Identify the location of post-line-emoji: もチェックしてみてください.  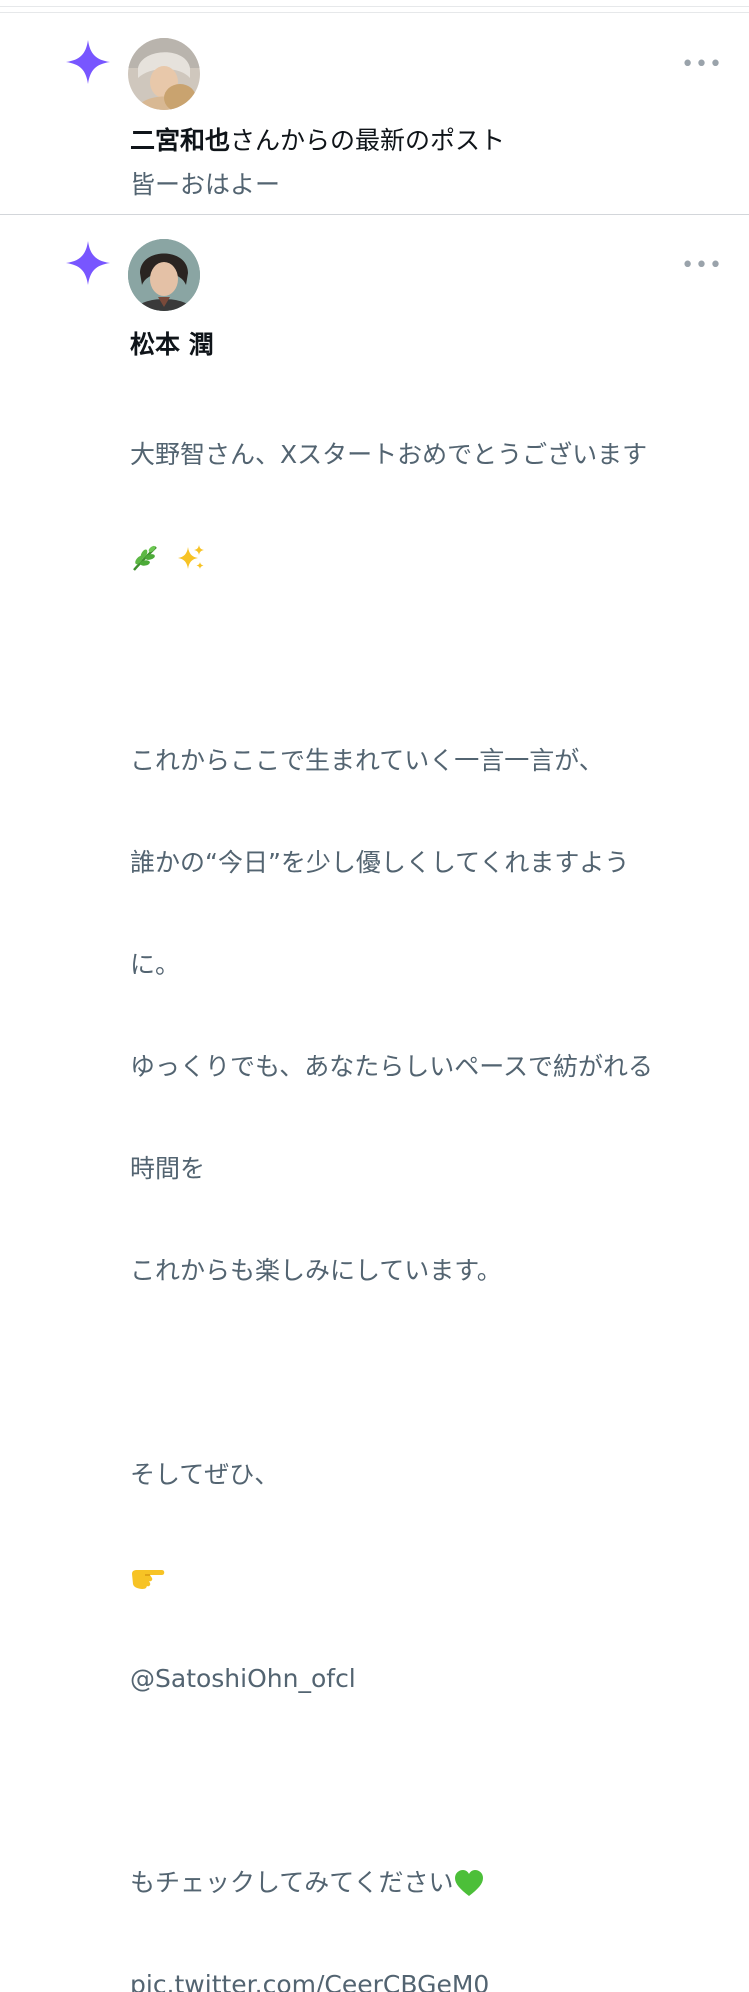
(430, 1883).